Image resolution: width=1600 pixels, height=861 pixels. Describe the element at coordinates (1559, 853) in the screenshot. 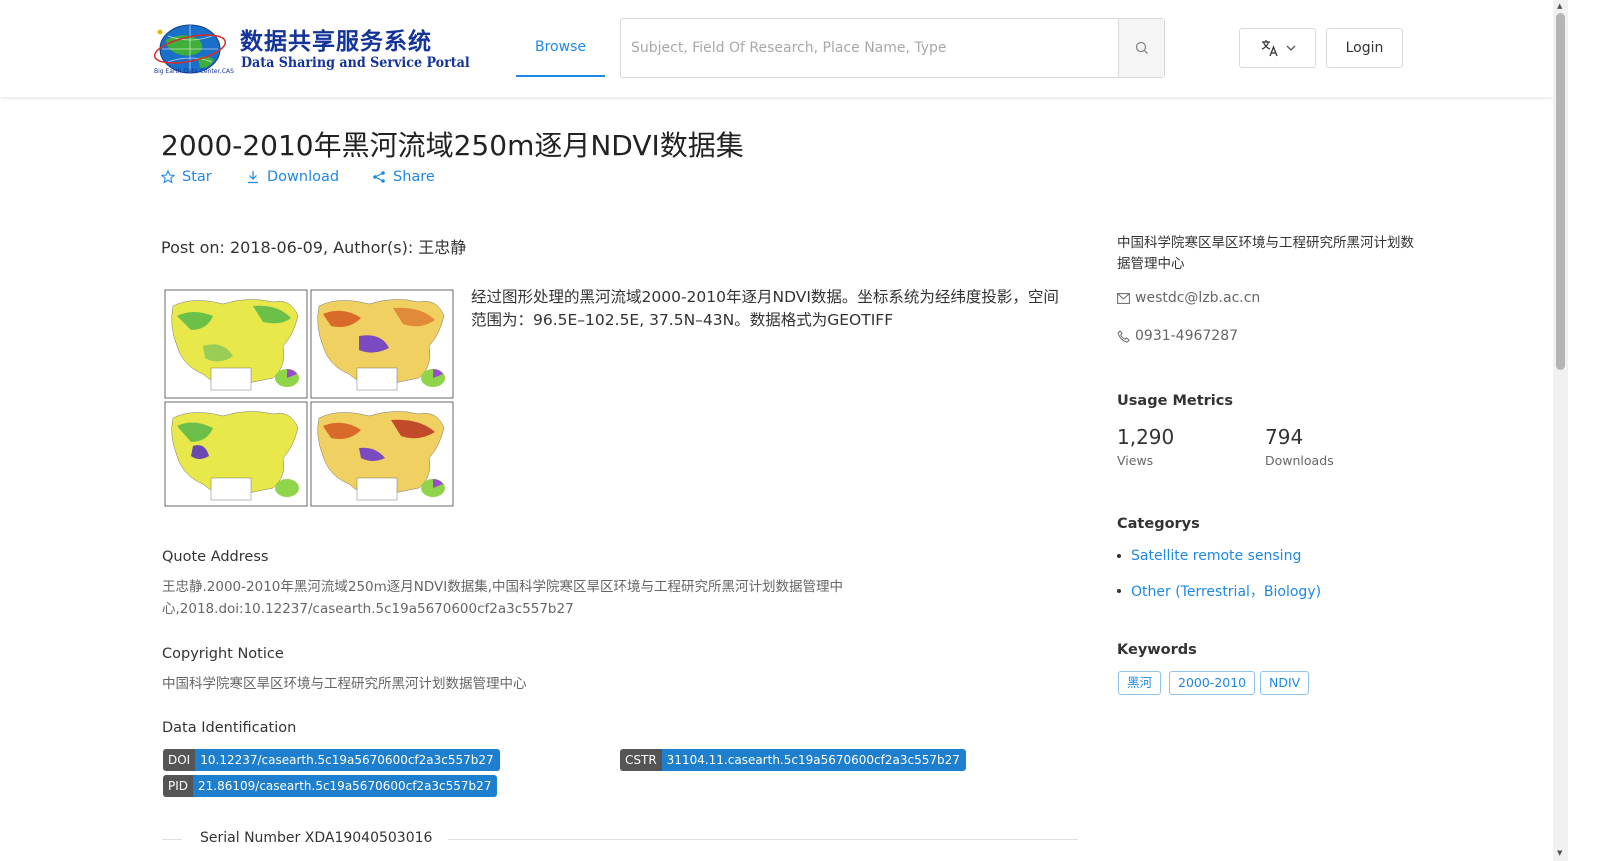

I see `scroll-down-arrow: ▼` at that location.